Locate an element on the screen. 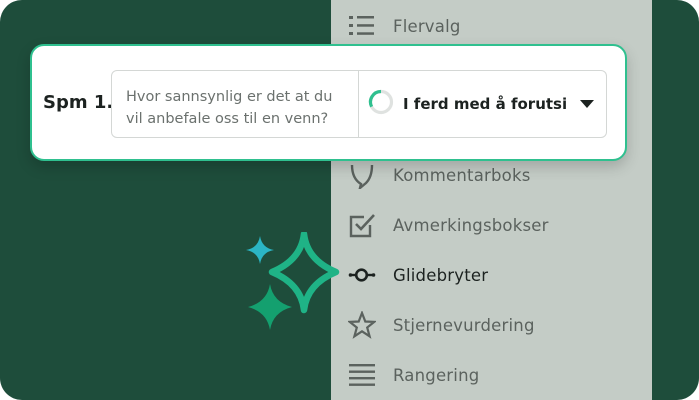 Image resolution: width=699 pixels, height=400 pixels. ranking-icon is located at coordinates (362, 375).